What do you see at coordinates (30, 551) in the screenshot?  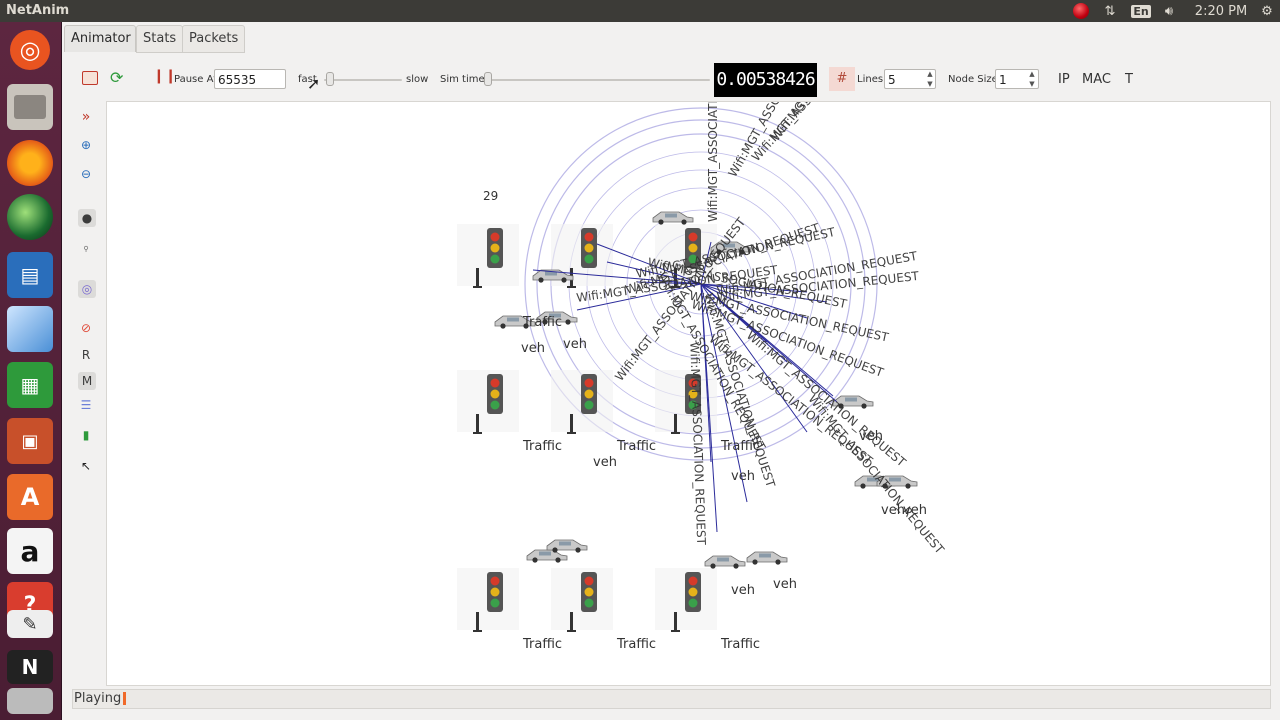 I see `amazon-icon: a` at bounding box center [30, 551].